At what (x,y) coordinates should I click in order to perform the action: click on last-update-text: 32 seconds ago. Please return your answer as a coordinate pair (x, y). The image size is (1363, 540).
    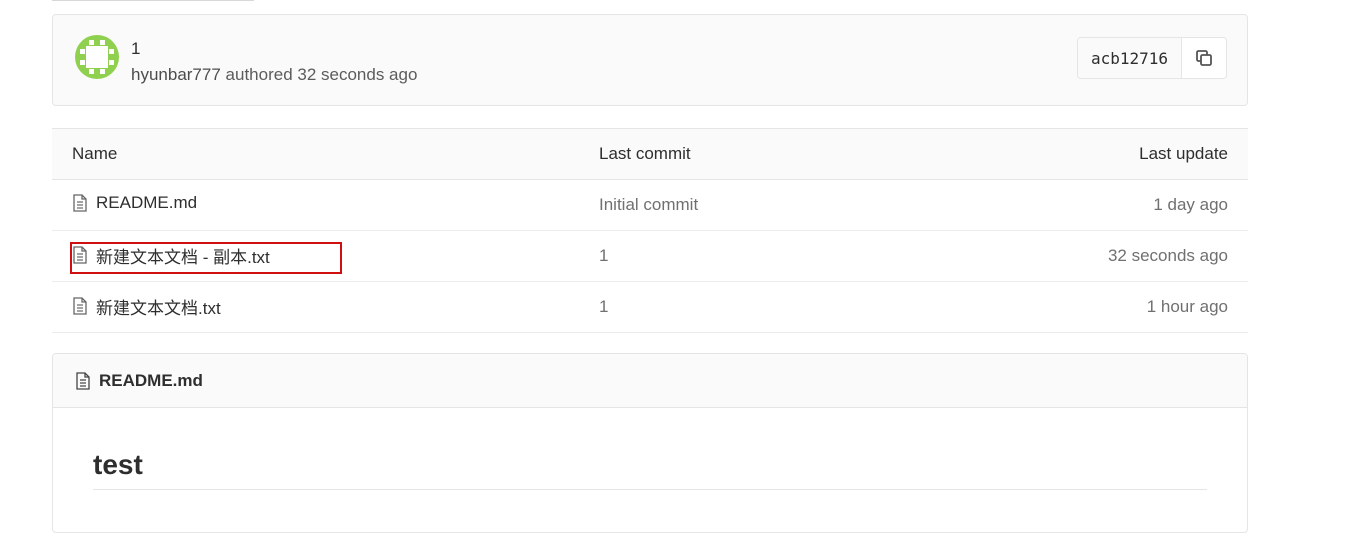
    Looking at the image, I should click on (1069, 256).